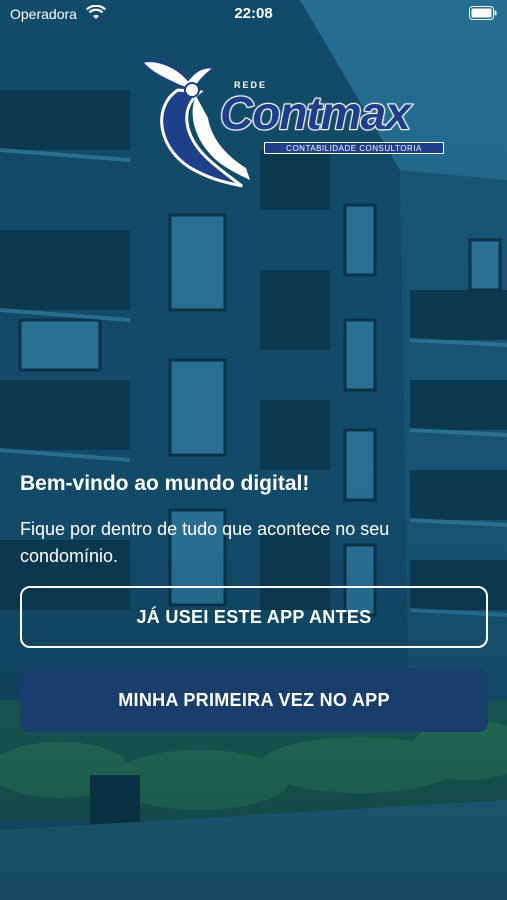 This screenshot has width=507, height=900. I want to click on welcome-title: Bem-vindo ao mundo digital!, so click(165, 483).